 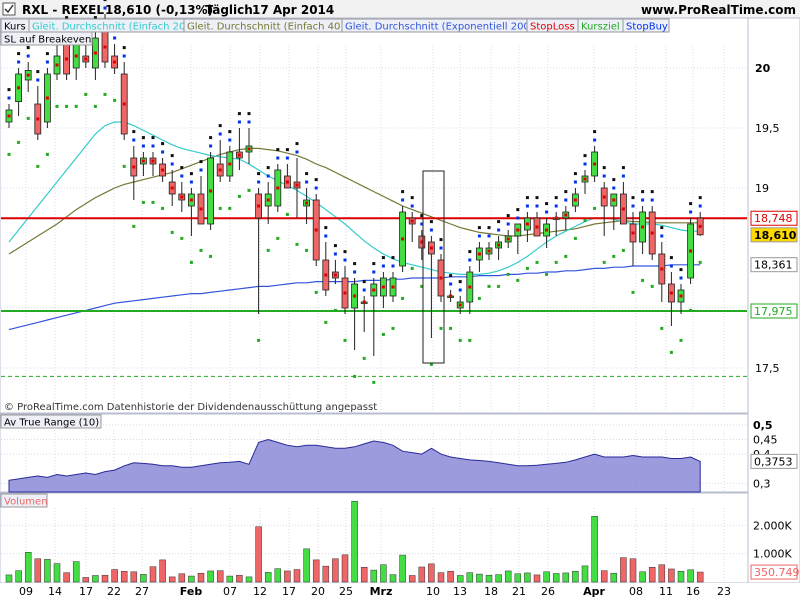 I want to click on legend-kurs: Kurs, so click(x=15, y=27).